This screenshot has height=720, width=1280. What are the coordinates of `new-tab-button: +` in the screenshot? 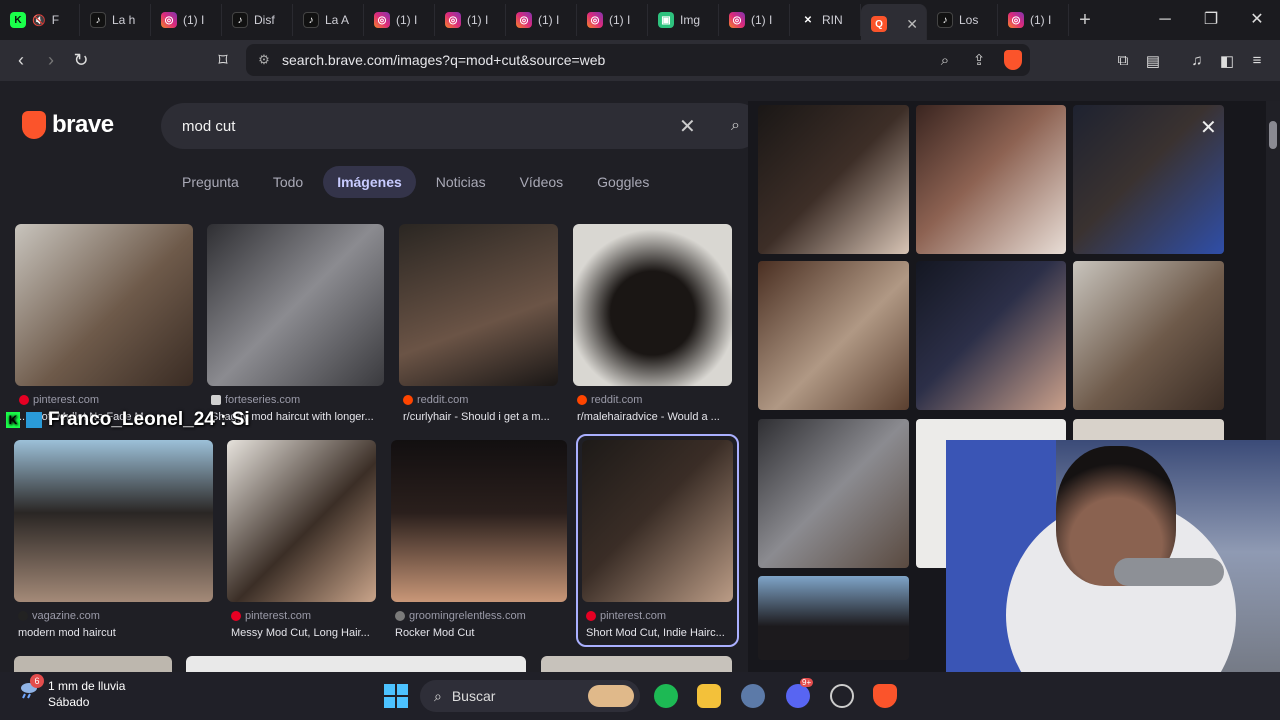 It's located at (1085, 20).